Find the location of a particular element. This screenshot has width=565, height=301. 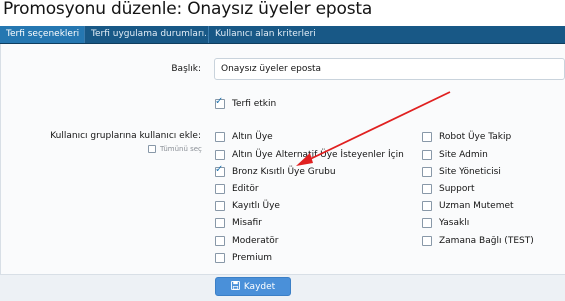

save-button: Kaydet is located at coordinates (253, 286).